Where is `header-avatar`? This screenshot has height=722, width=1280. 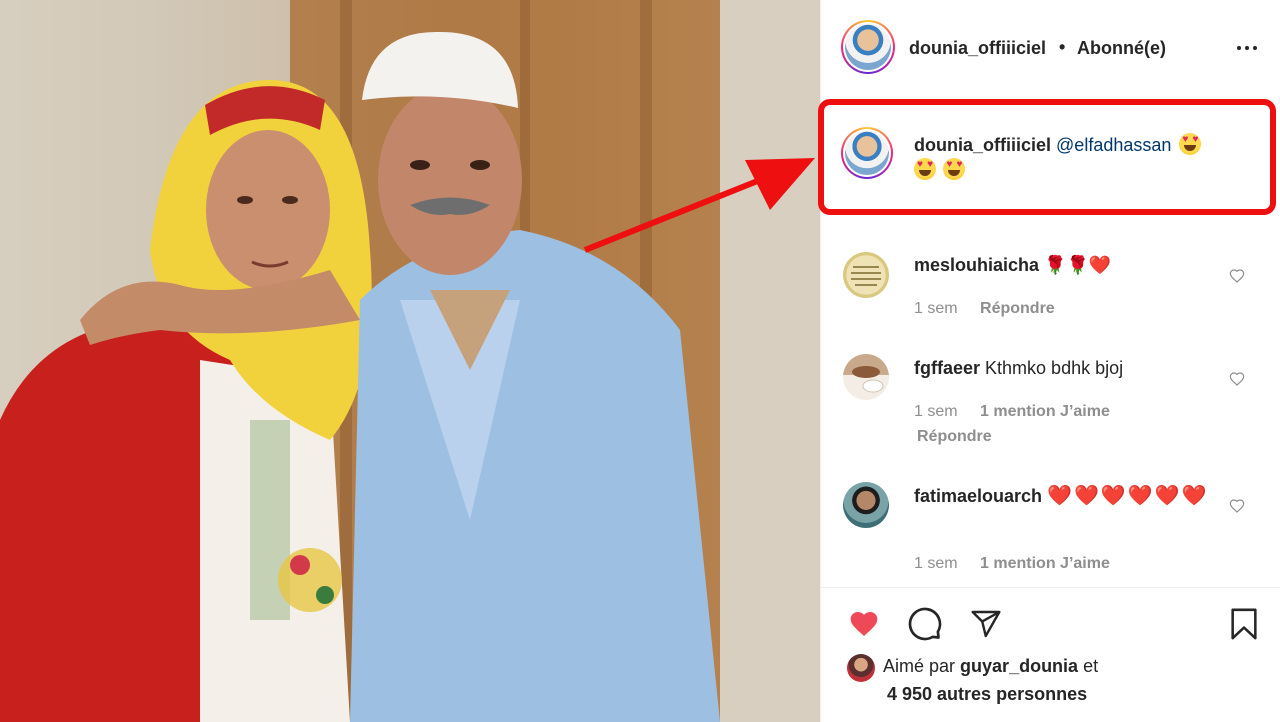
header-avatar is located at coordinates (868, 47).